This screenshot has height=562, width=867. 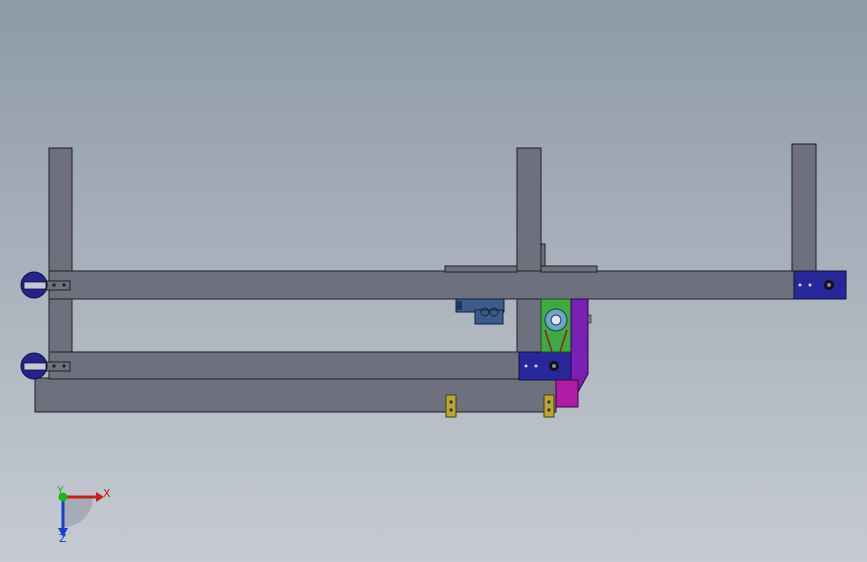 What do you see at coordinates (310, 365) in the screenshot?
I see `lower-beam` at bounding box center [310, 365].